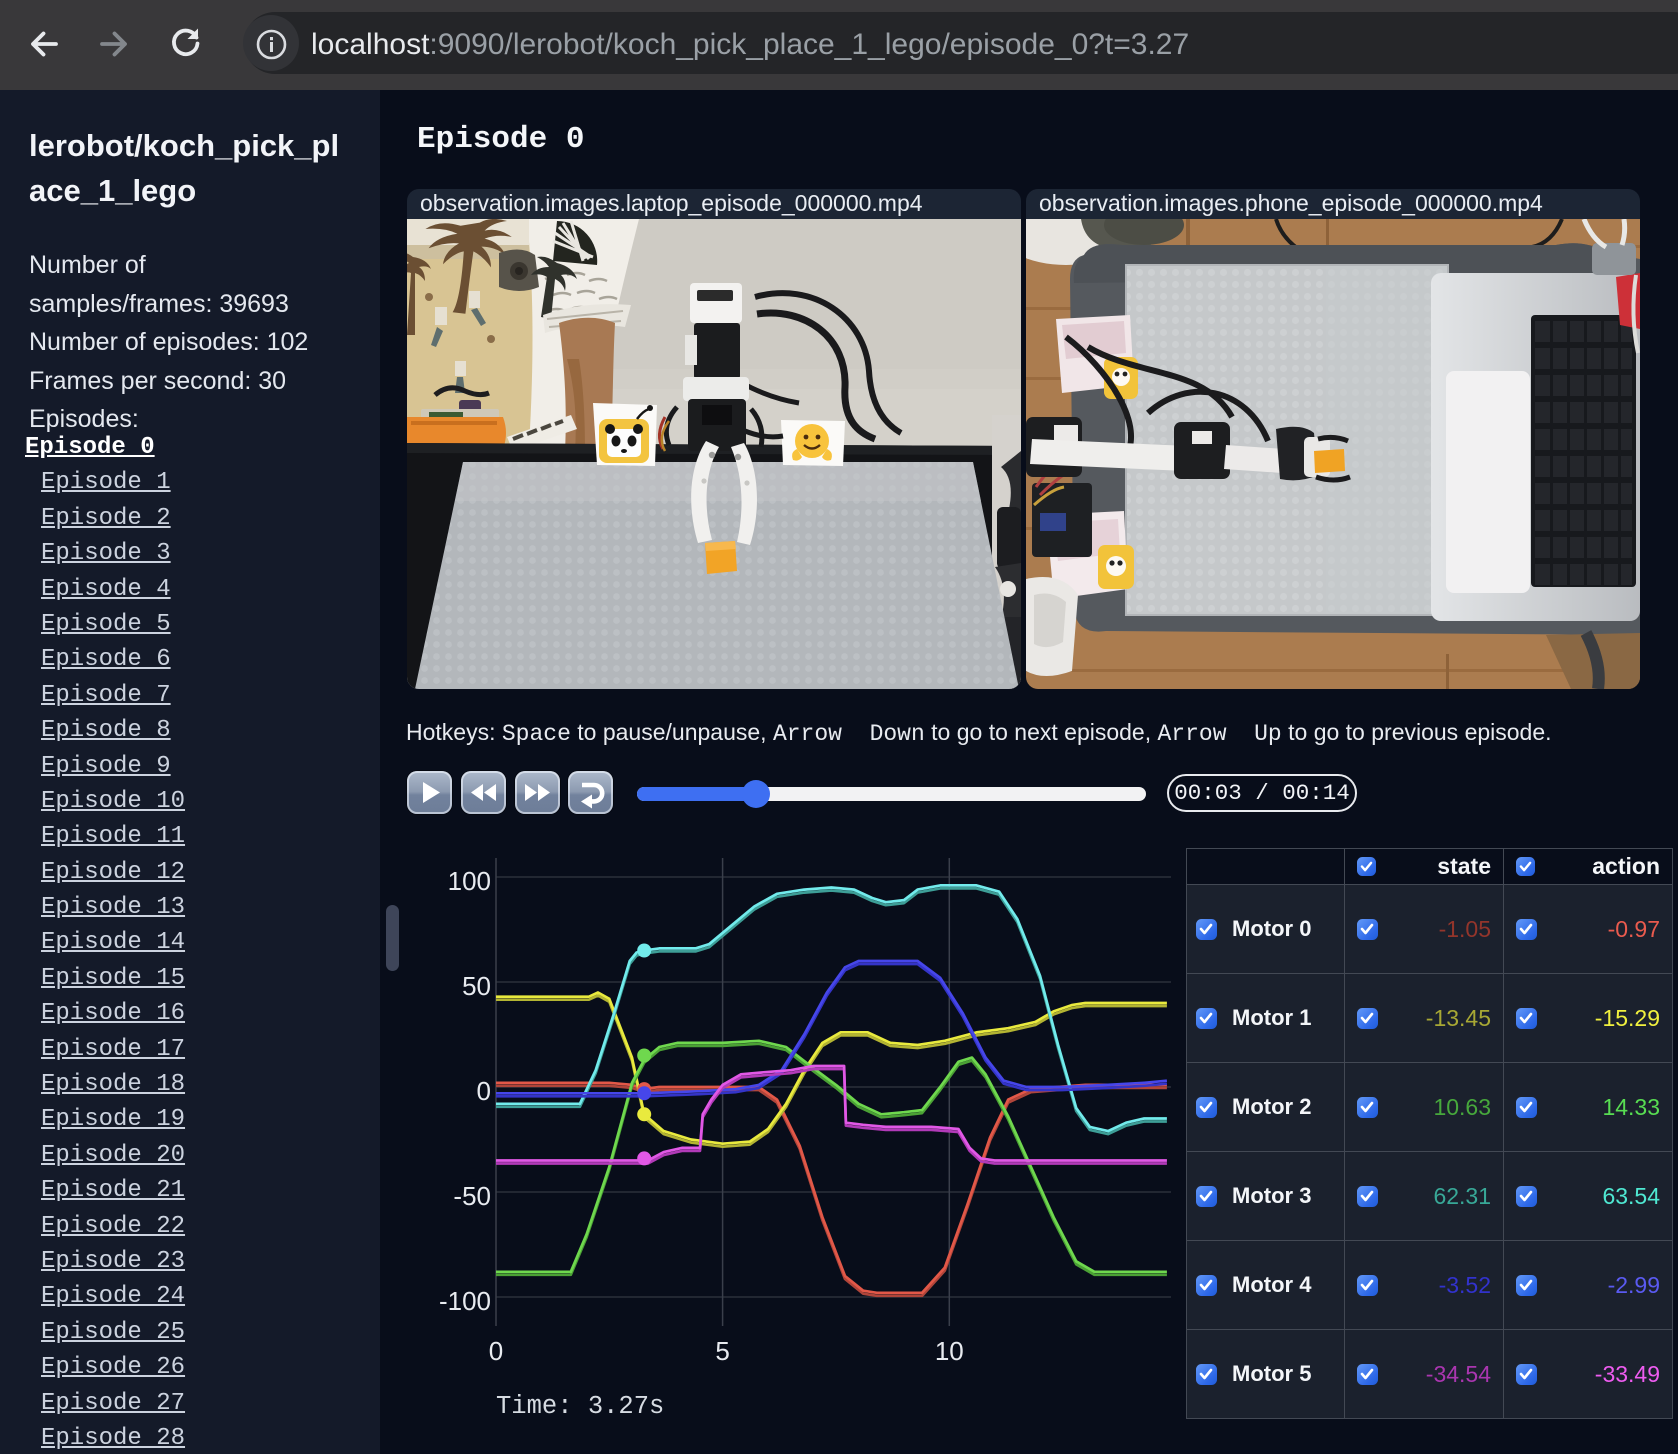 The height and width of the screenshot is (1454, 1678). I want to click on svg-text: 100, so click(469, 881).